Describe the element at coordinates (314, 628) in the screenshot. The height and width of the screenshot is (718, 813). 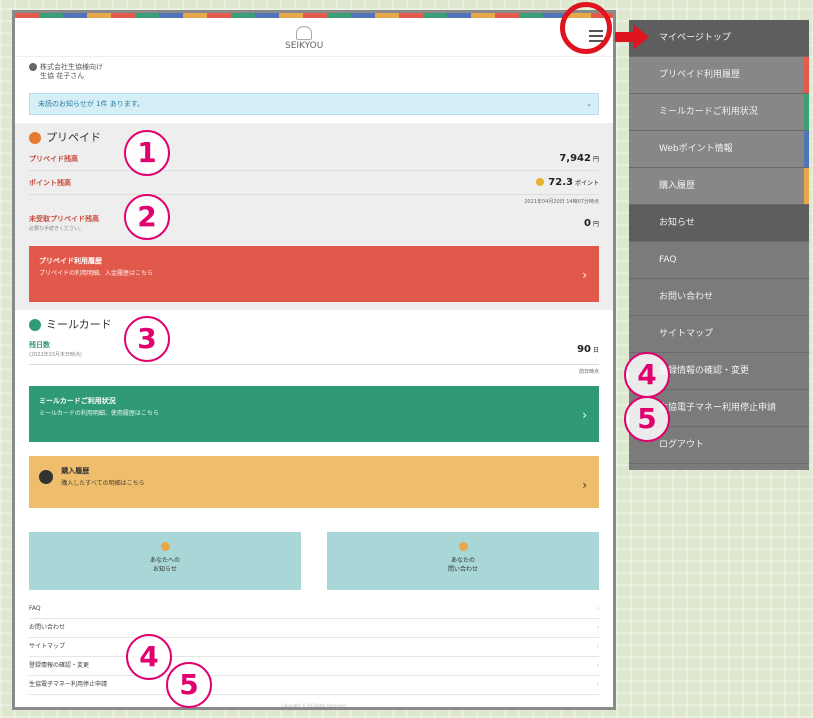
I see `link-contact: お問い合わせ ›` at that location.